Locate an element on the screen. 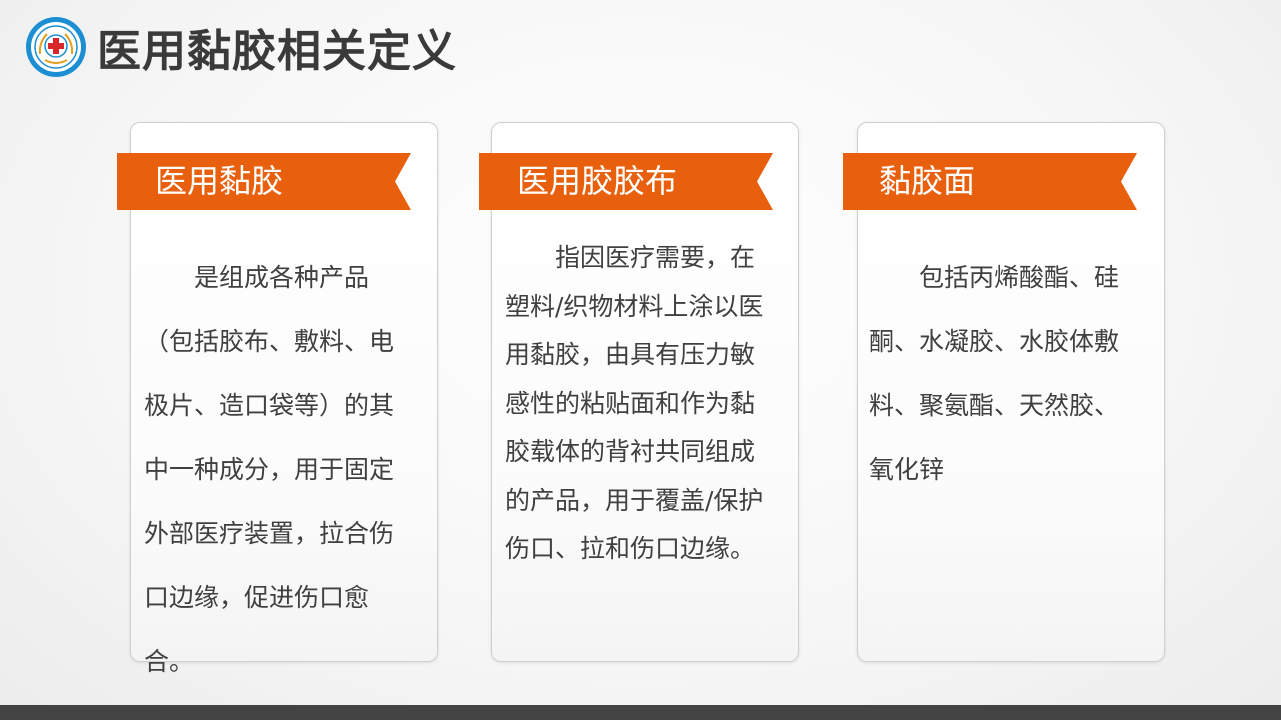  card-heading-ribbon: 医用胶胶布 is located at coordinates (626, 181).